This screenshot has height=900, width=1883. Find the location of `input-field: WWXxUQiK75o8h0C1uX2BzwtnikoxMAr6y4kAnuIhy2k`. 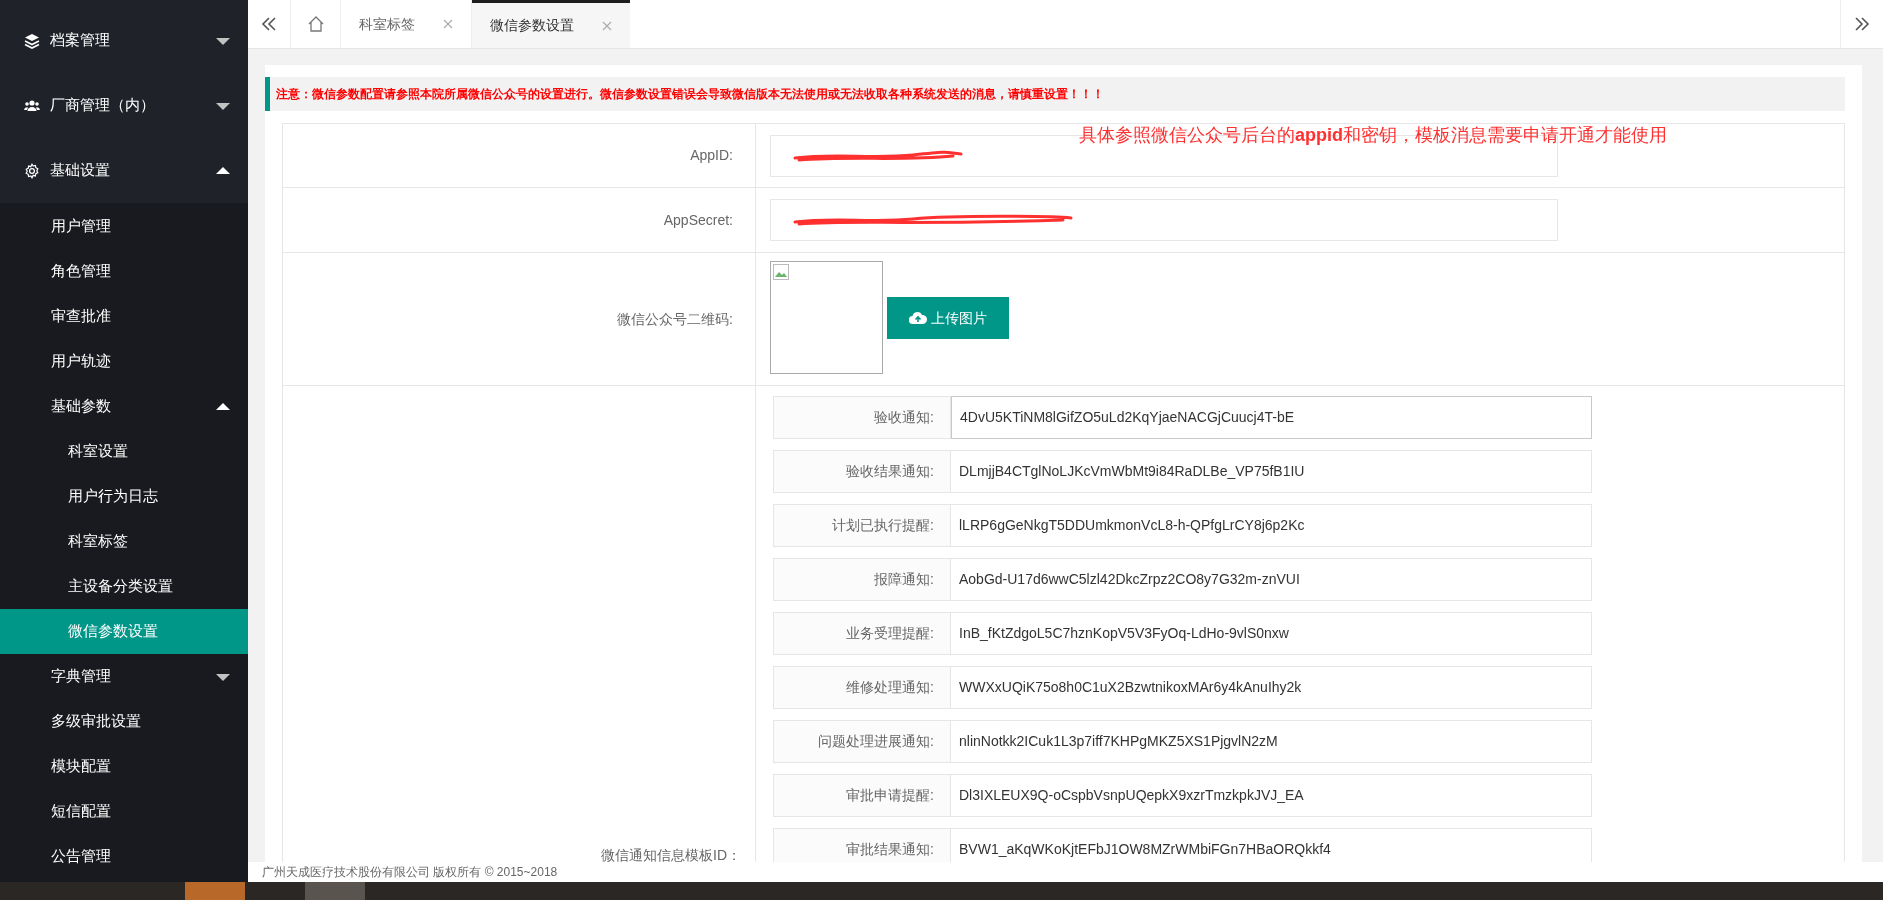

input-field: WWXxUQiK75o8h0C1uX2BzwtnikoxMAr6y4kAnuIhy2k is located at coordinates (1271, 687).